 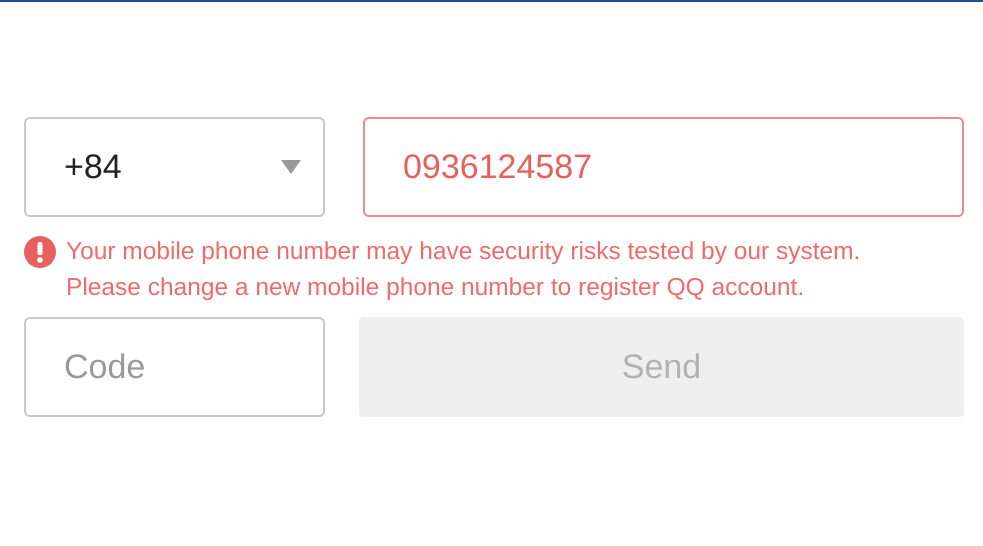 What do you see at coordinates (463, 252) in the screenshot?
I see `error-message: Your mobile phone number may have security risks tested by our system.` at bounding box center [463, 252].